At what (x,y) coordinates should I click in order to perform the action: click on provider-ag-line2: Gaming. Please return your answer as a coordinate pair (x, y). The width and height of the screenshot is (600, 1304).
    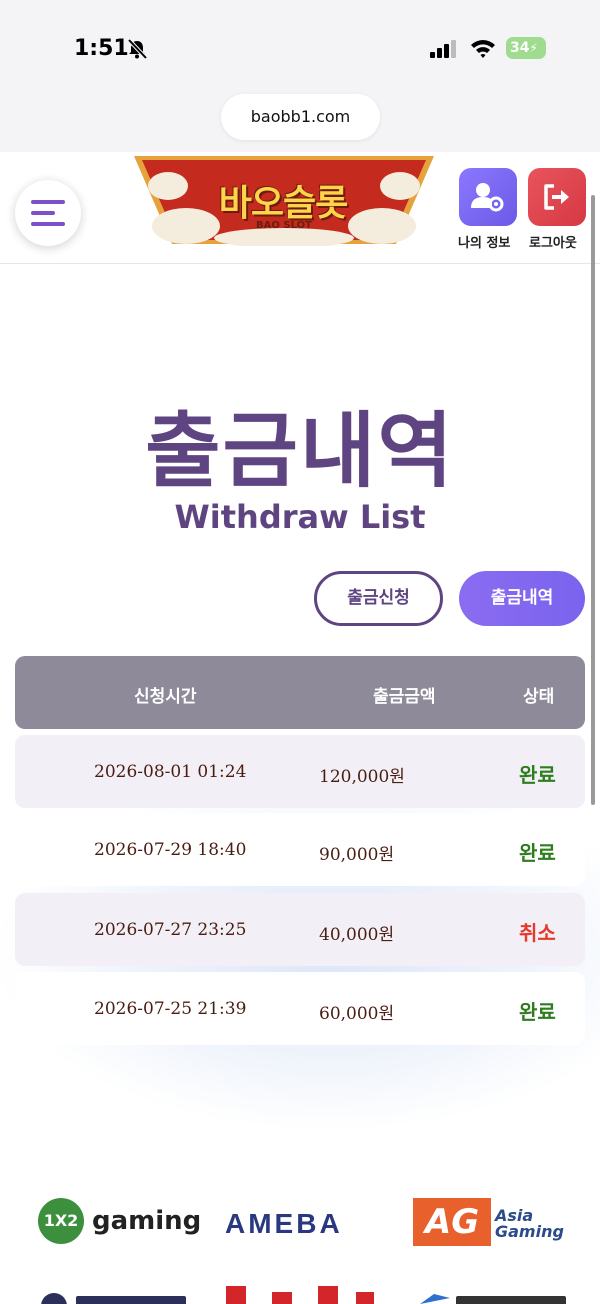
    Looking at the image, I should click on (529, 1231).